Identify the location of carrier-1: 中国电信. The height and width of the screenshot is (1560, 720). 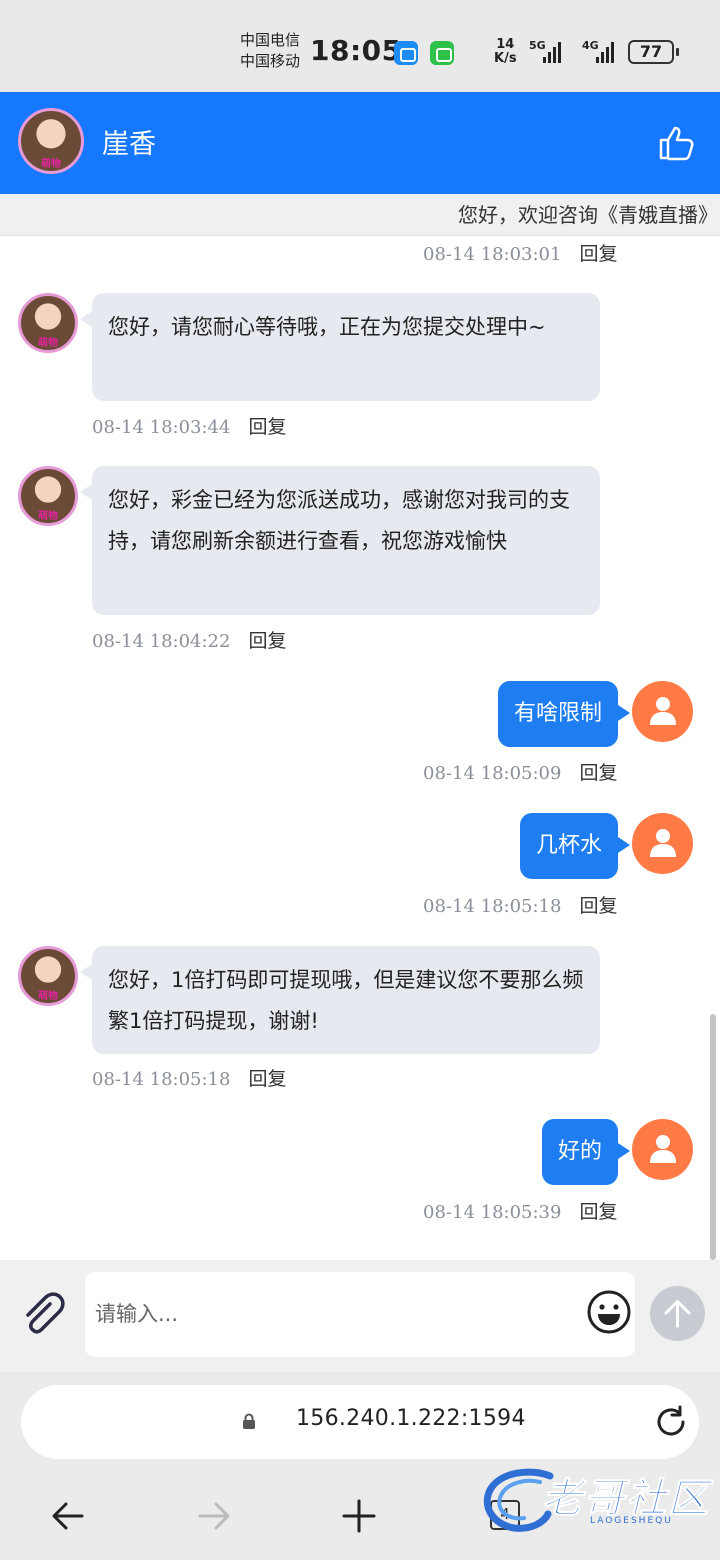
(270, 40).